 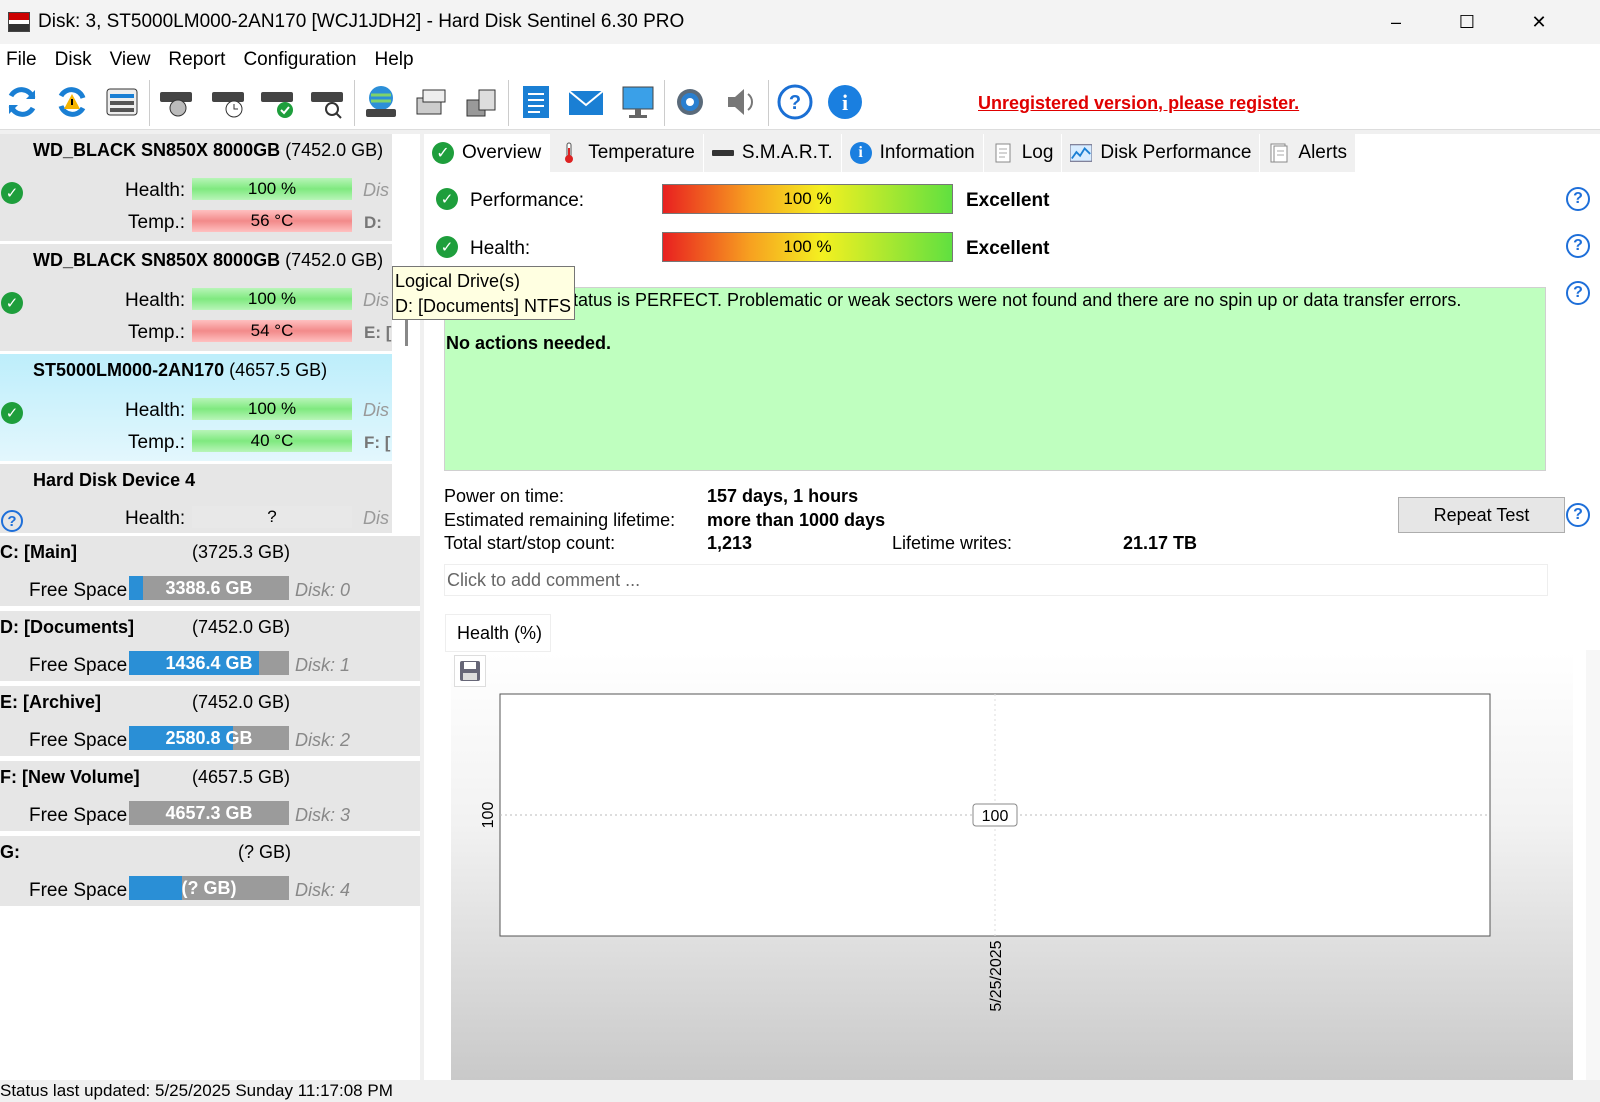 What do you see at coordinates (24, 60) in the screenshot?
I see `menu-file: File` at bounding box center [24, 60].